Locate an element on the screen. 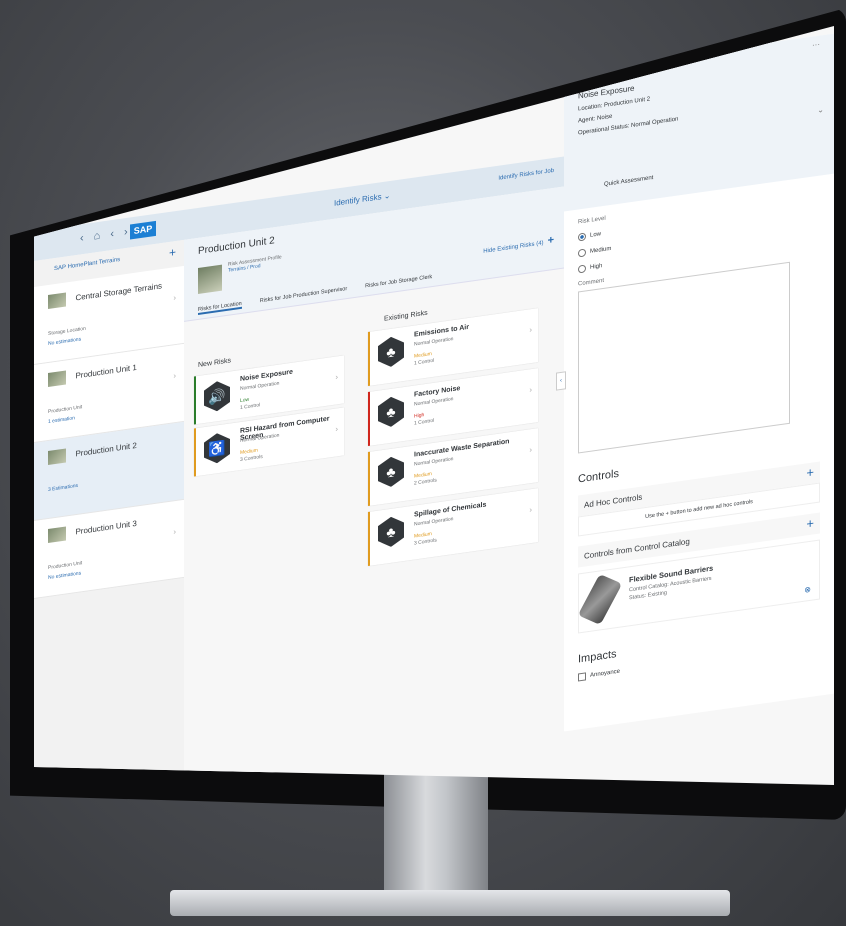  add-adhoc-icon: + is located at coordinates (810, 472).